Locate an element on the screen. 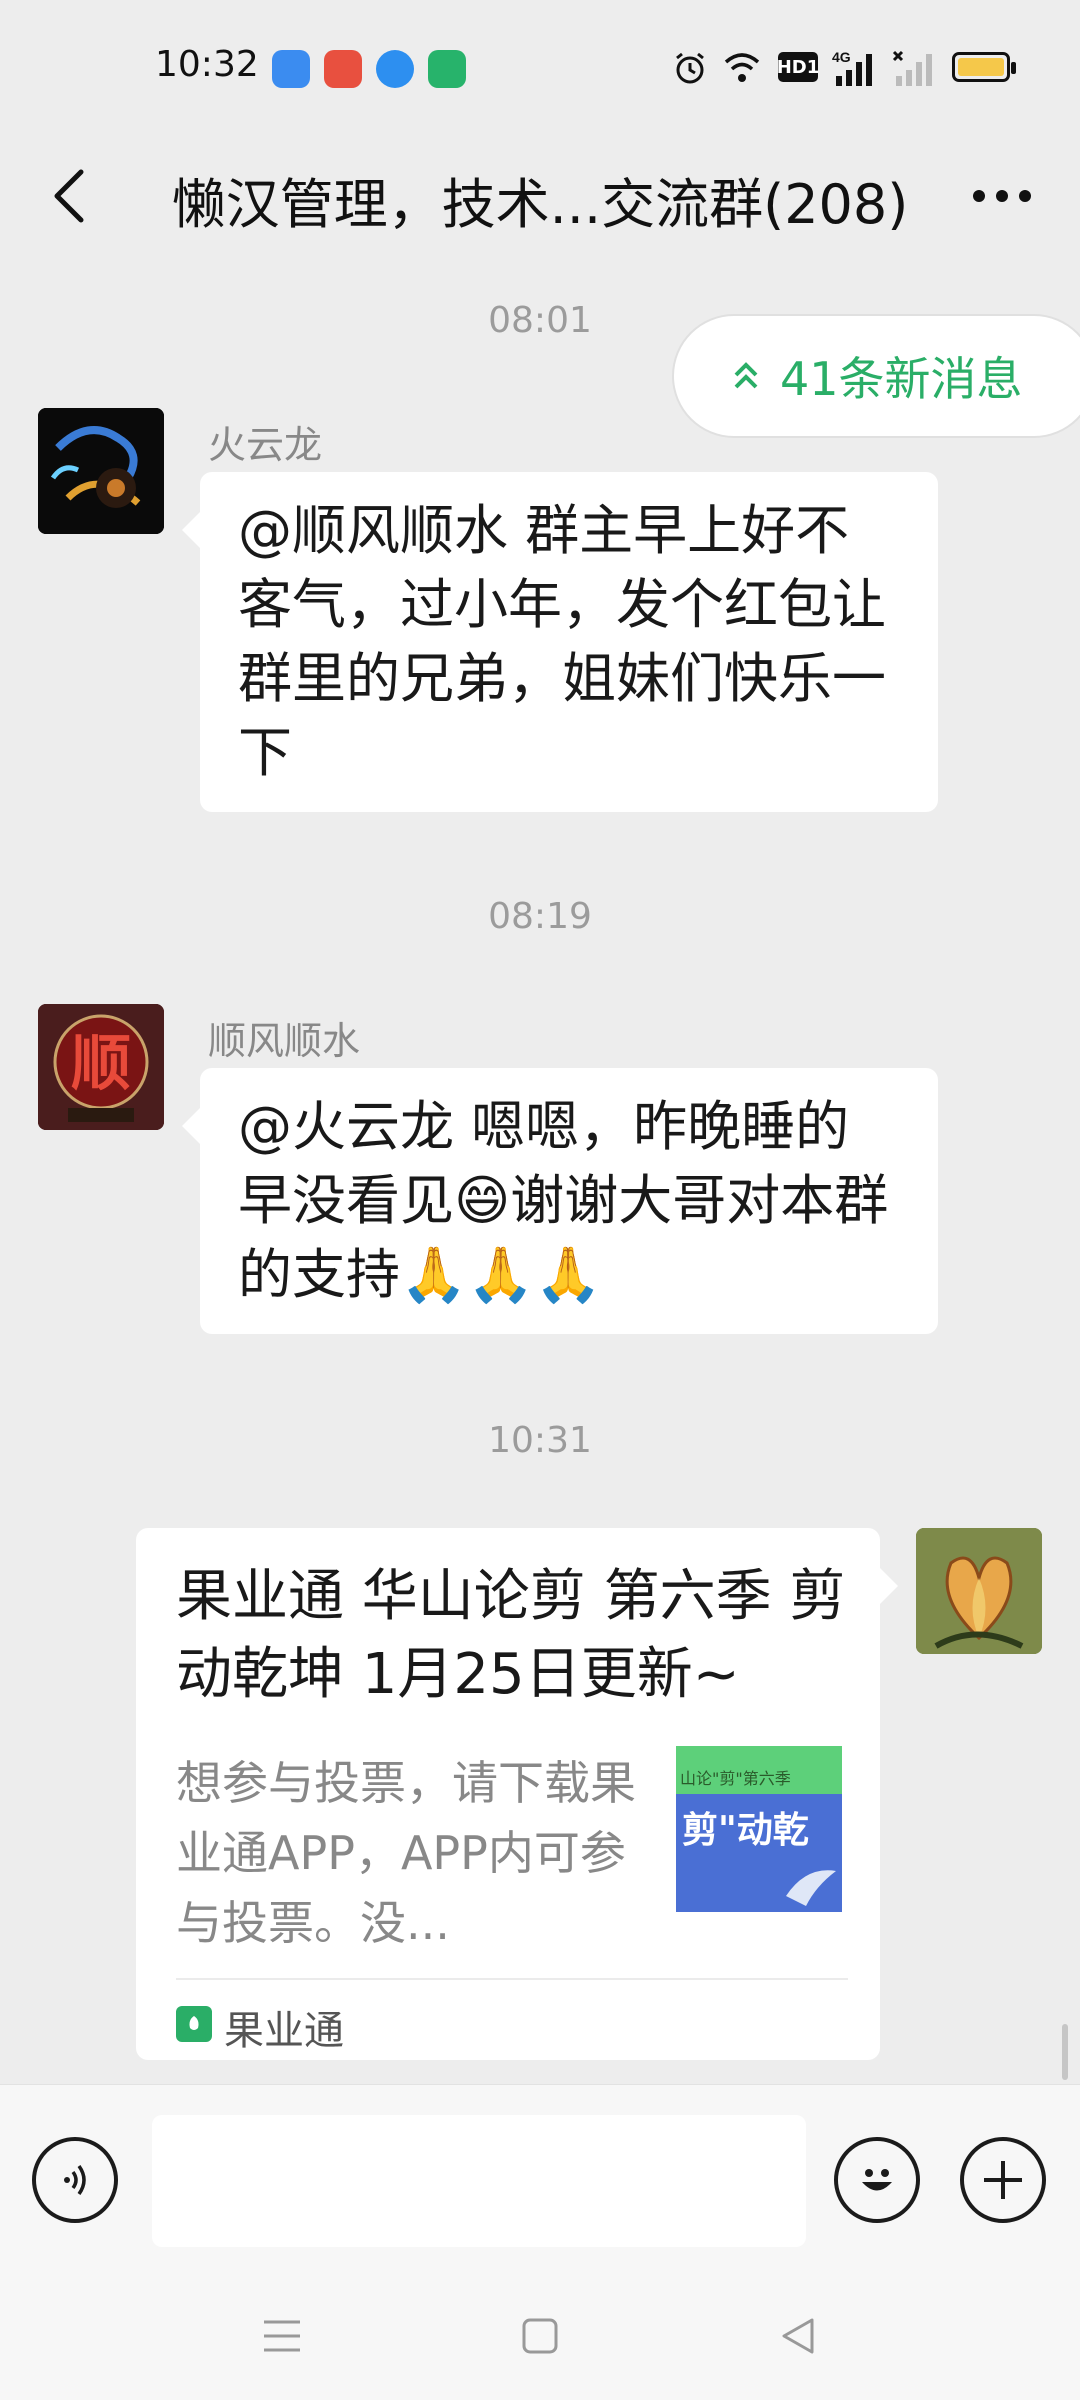 Image resolution: width=1080 pixels, height=2400 pixels. hd-label: HD1 is located at coordinates (798, 67).